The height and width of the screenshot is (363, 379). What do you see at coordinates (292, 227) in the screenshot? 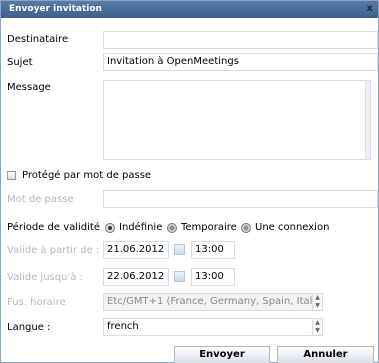
I see `validity-option-one-connection: Une connexion` at bounding box center [292, 227].